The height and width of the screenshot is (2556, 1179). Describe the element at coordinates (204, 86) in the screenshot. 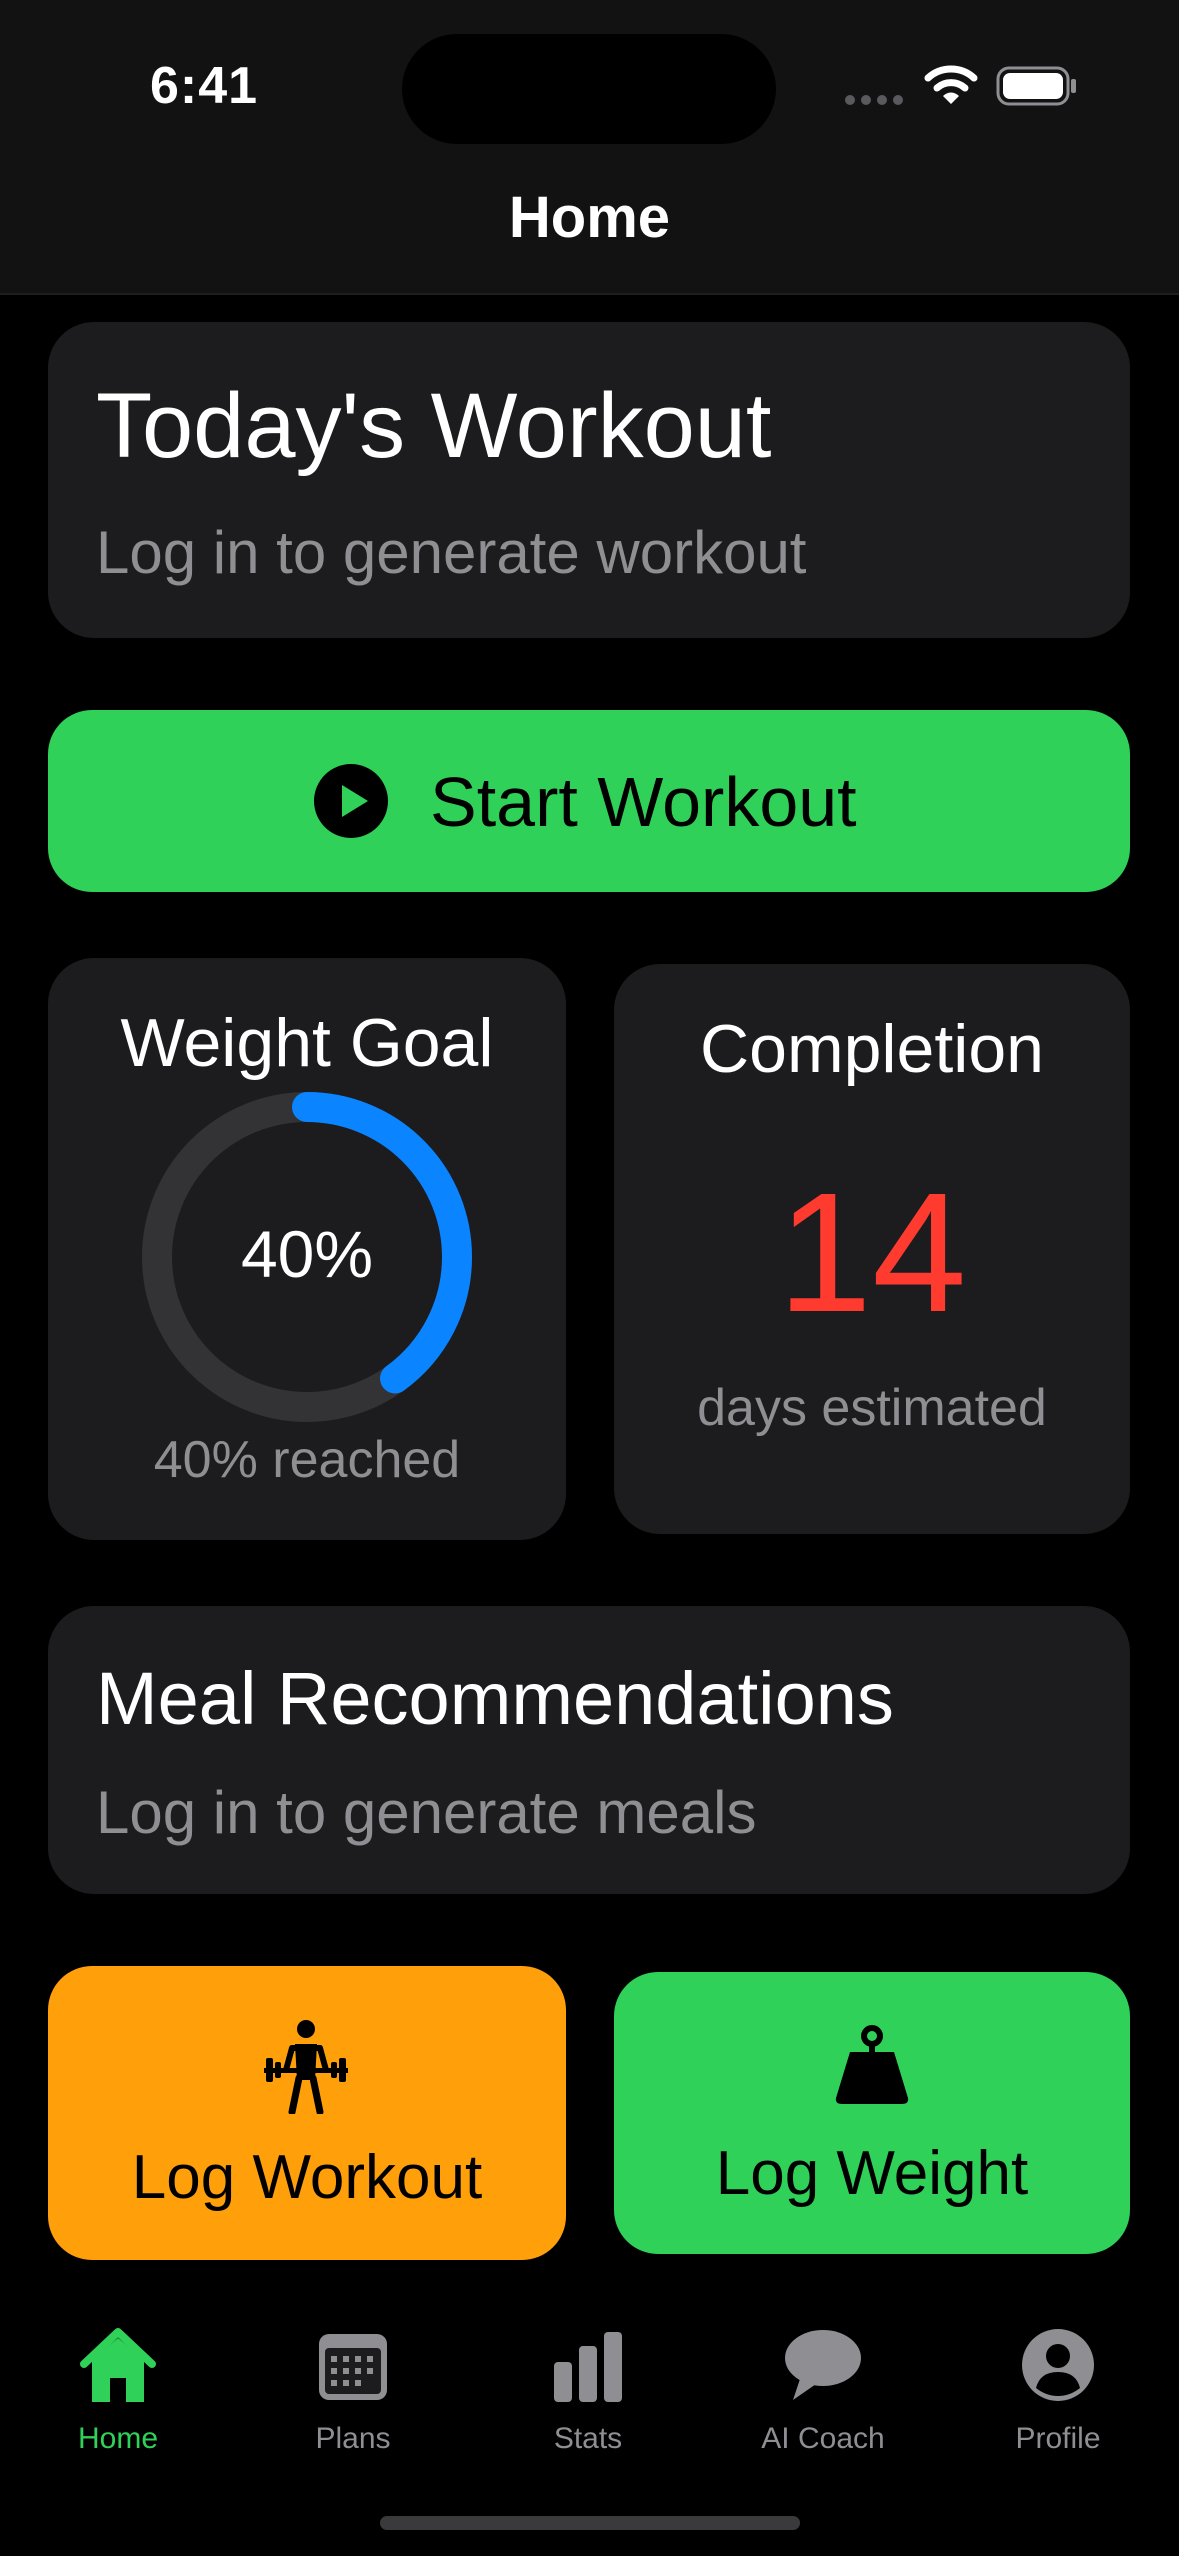

I see `status-time: 6:41` at that location.